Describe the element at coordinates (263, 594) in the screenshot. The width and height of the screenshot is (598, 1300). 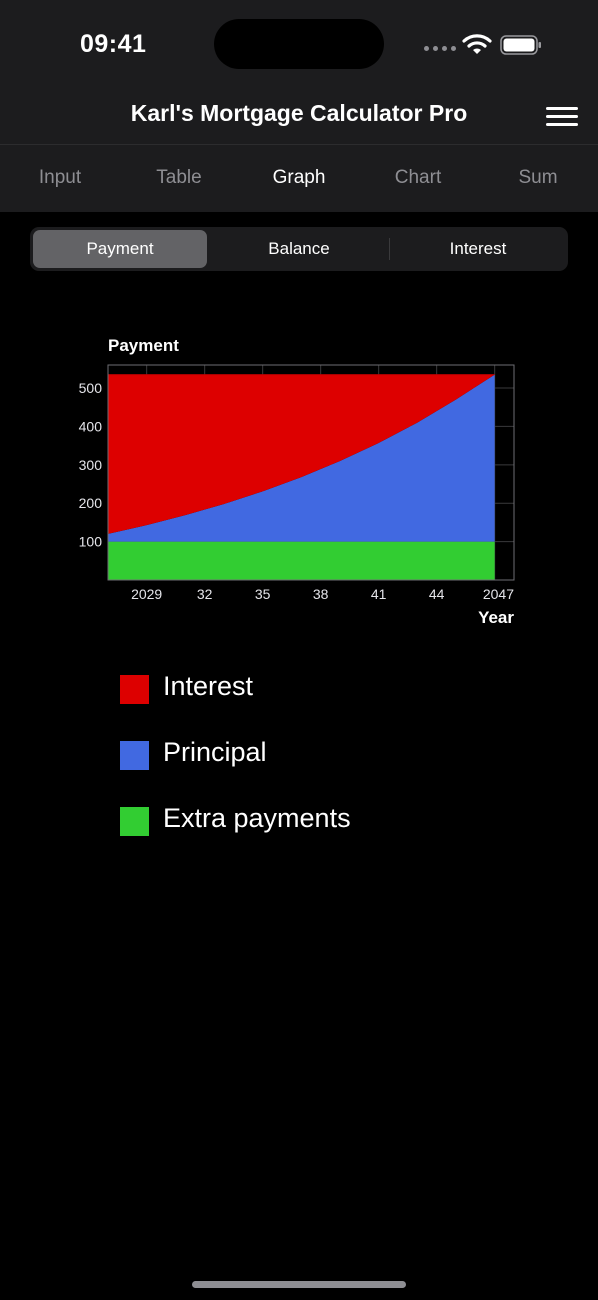
I see `x-tick-label-2035: 35` at that location.